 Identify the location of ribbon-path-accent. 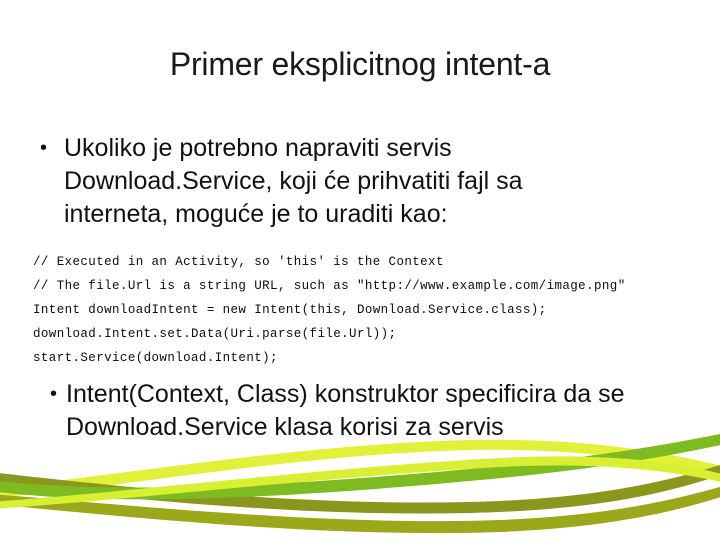
(360, 482).